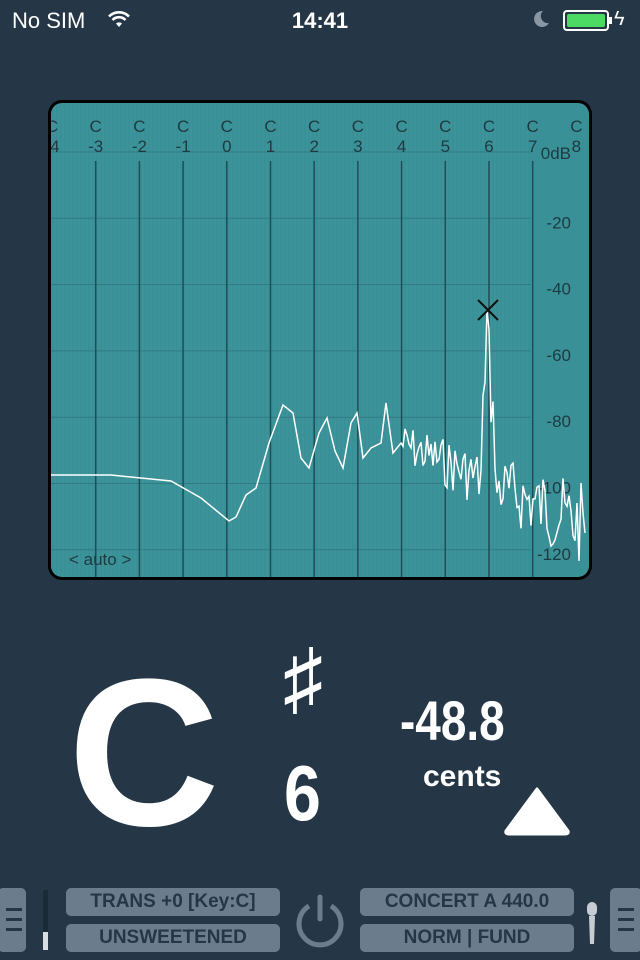  What do you see at coordinates (119, 19) in the screenshot?
I see `wifi-icon` at bounding box center [119, 19].